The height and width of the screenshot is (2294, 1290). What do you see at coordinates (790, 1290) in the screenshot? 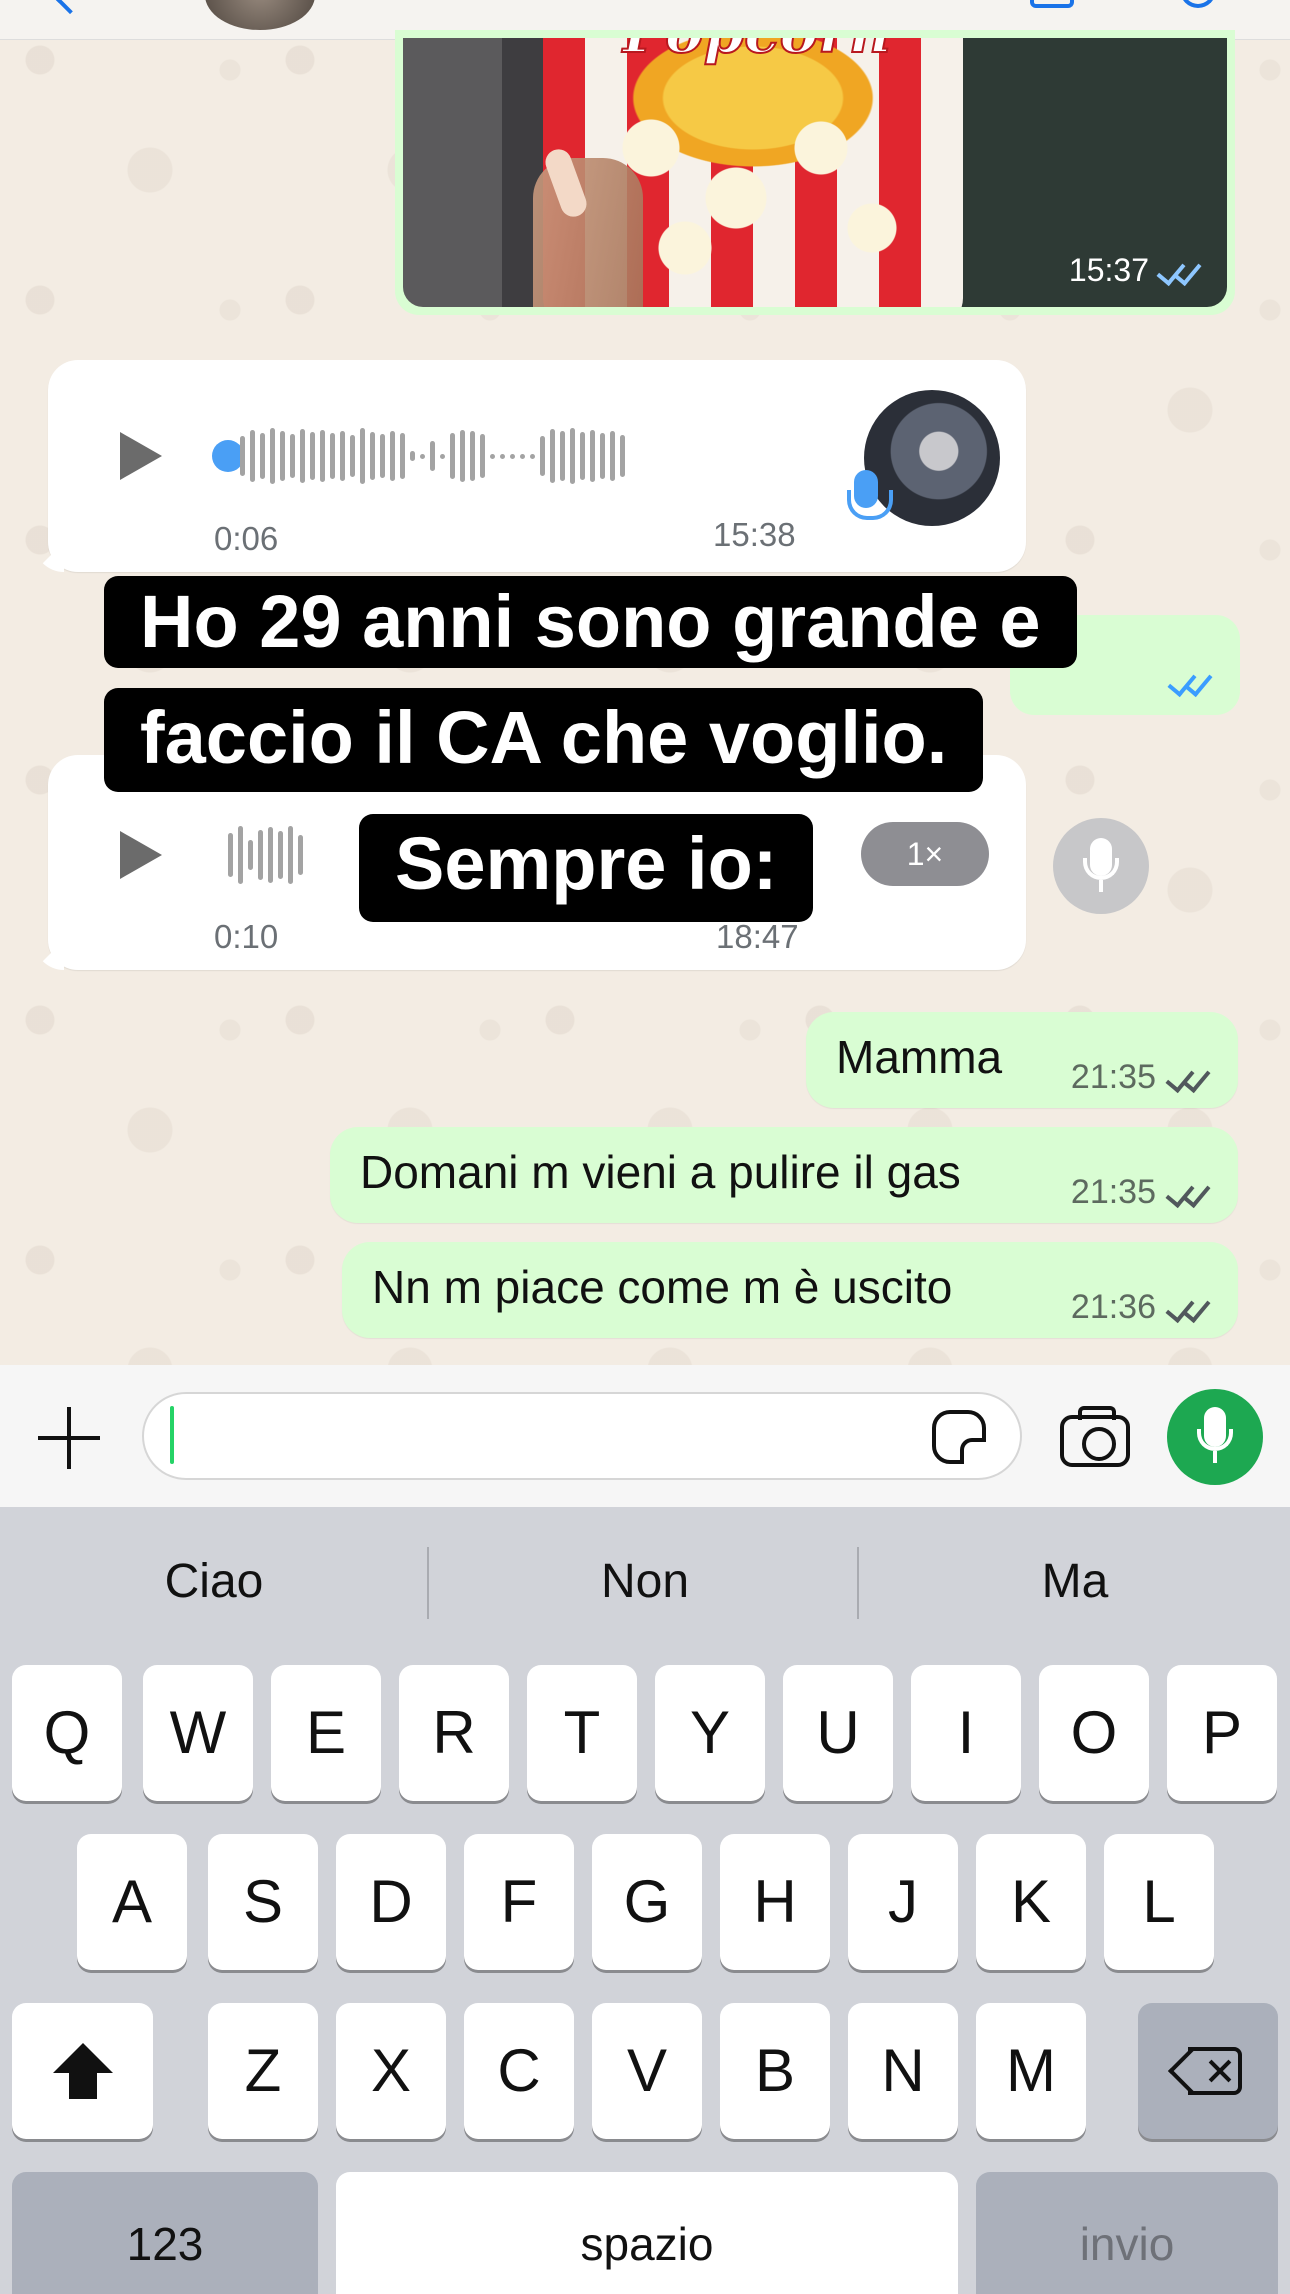
I see `outgoing-text-message: Nn m piace come m è uscito 21:36` at bounding box center [790, 1290].